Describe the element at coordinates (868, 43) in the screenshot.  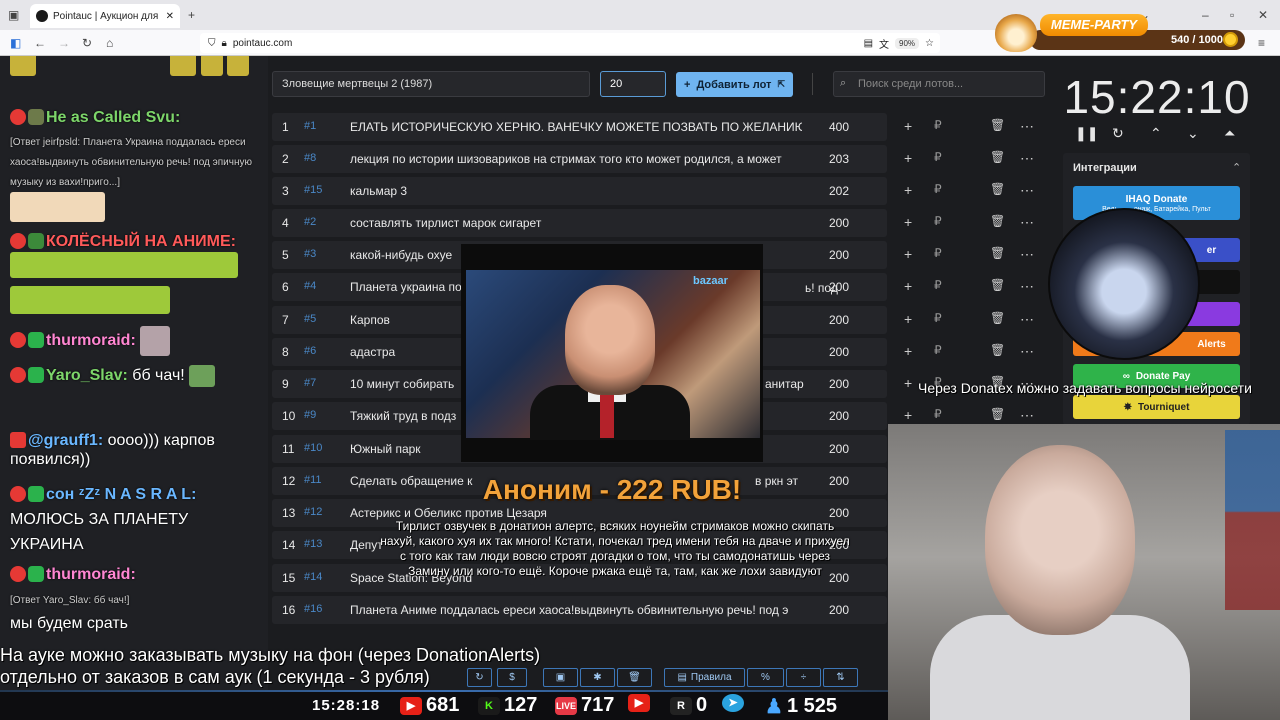
I see `reader-icon: ▤` at that location.